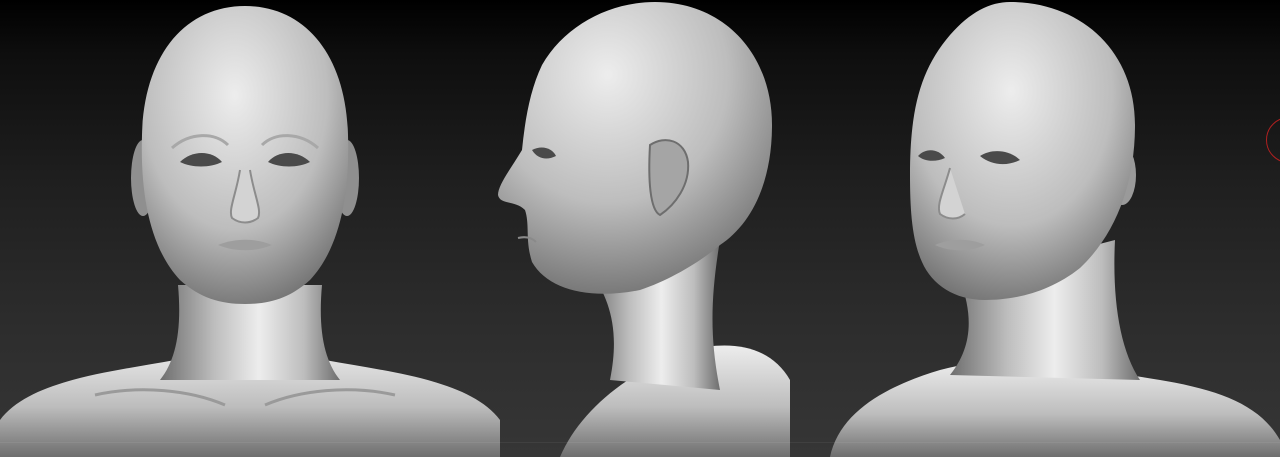 Image resolution: width=1280 pixels, height=457 pixels. I want to click on front-head, so click(245, 155).